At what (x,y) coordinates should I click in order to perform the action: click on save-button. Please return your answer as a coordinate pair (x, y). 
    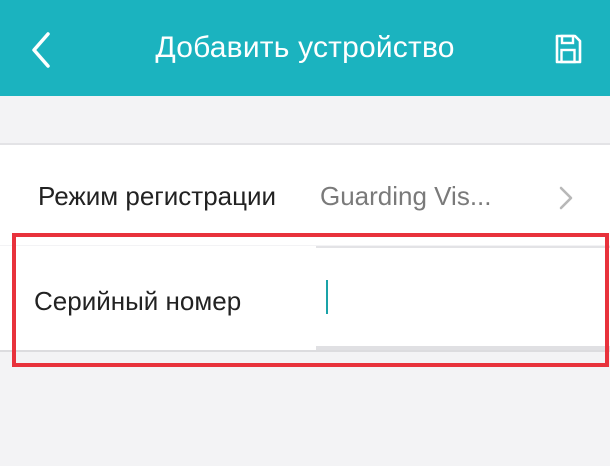
    Looking at the image, I should click on (568, 49).